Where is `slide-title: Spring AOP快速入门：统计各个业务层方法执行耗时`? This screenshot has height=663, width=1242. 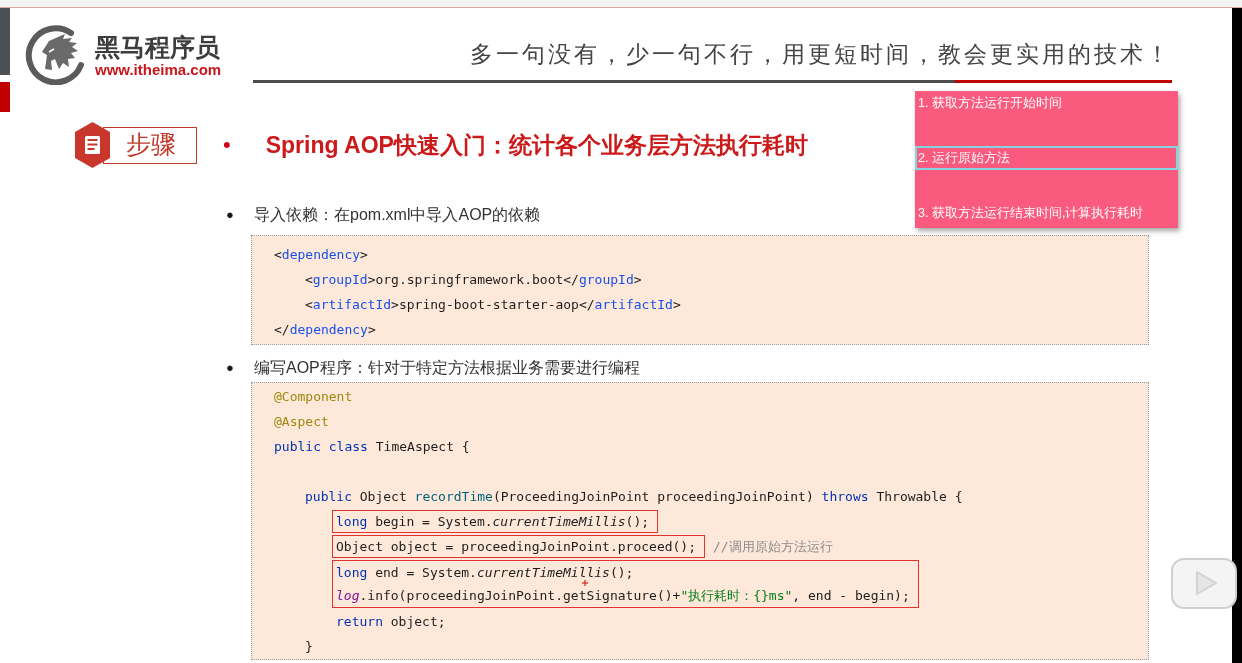 slide-title: Spring AOP快速入门：统计各个业务层方法执行耗时 is located at coordinates (536, 145).